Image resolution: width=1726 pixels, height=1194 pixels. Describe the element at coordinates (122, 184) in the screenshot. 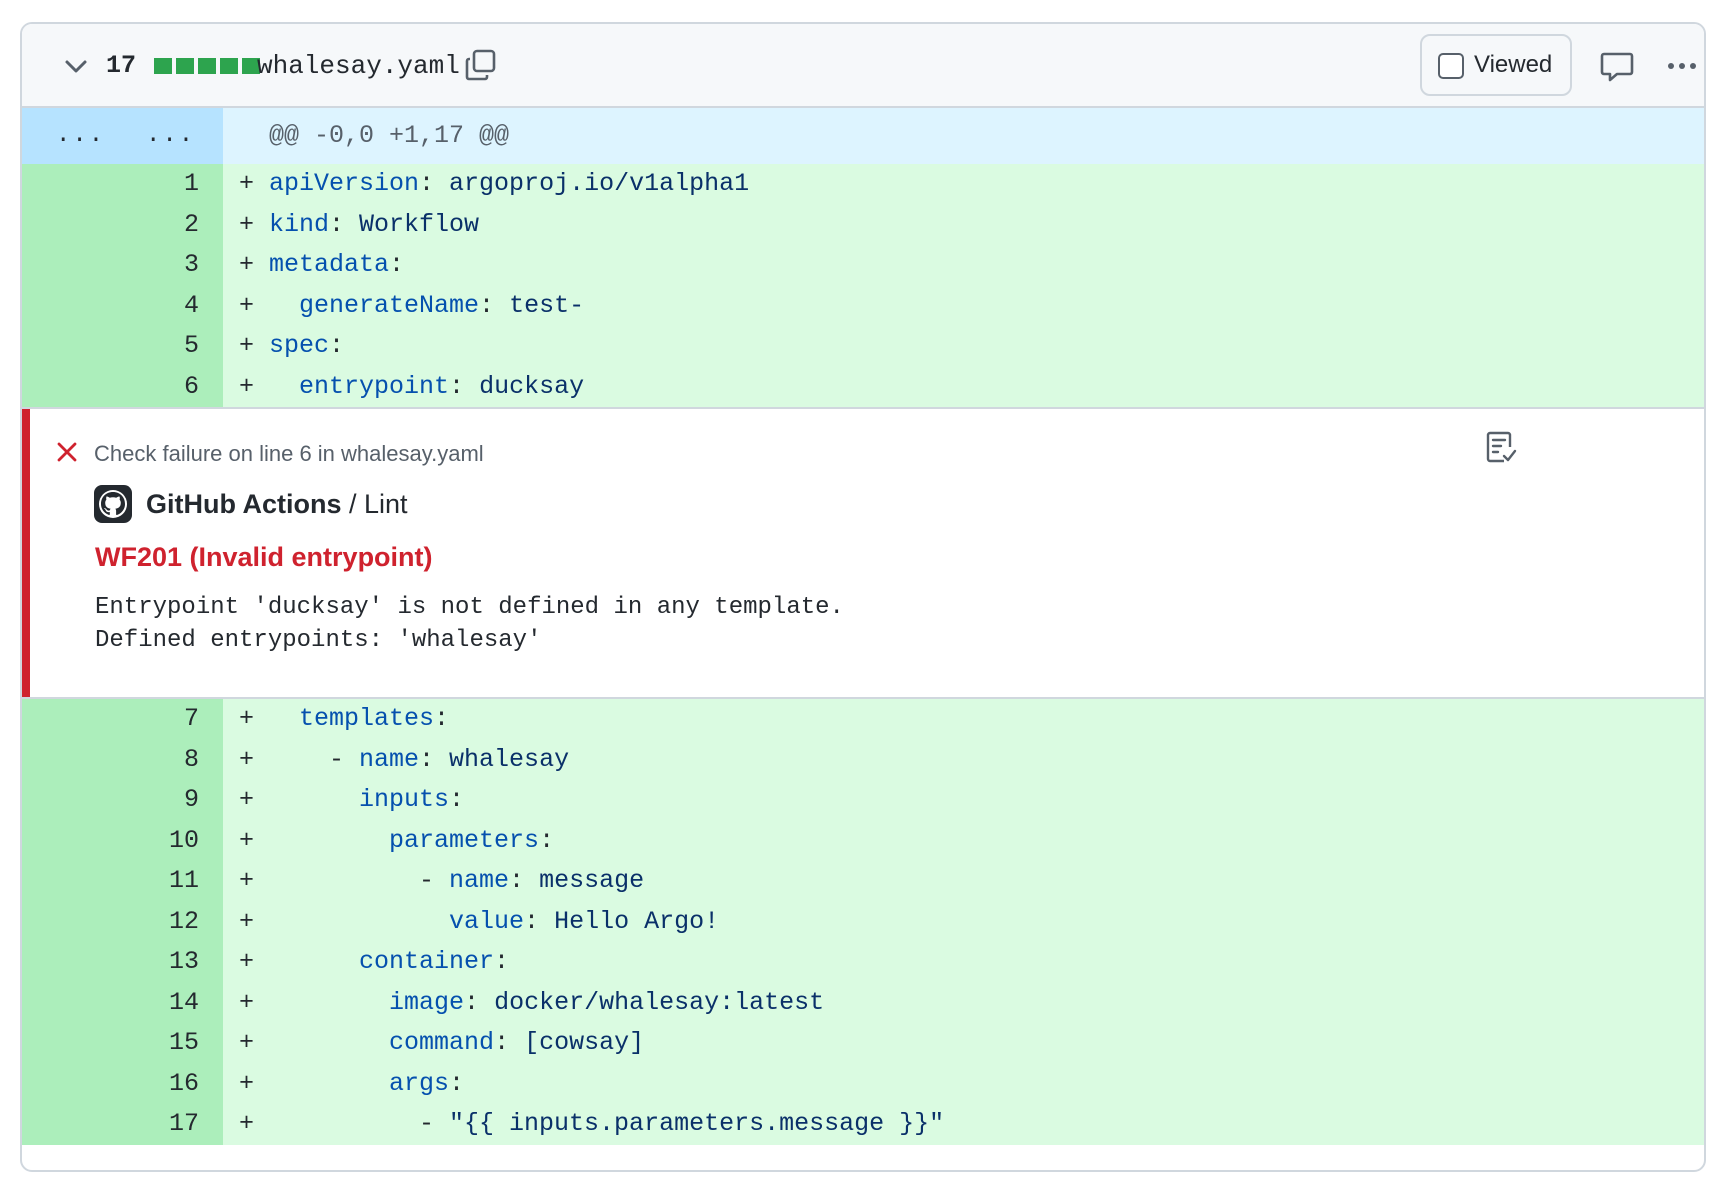

I see `line-number-gutter: 1` at that location.